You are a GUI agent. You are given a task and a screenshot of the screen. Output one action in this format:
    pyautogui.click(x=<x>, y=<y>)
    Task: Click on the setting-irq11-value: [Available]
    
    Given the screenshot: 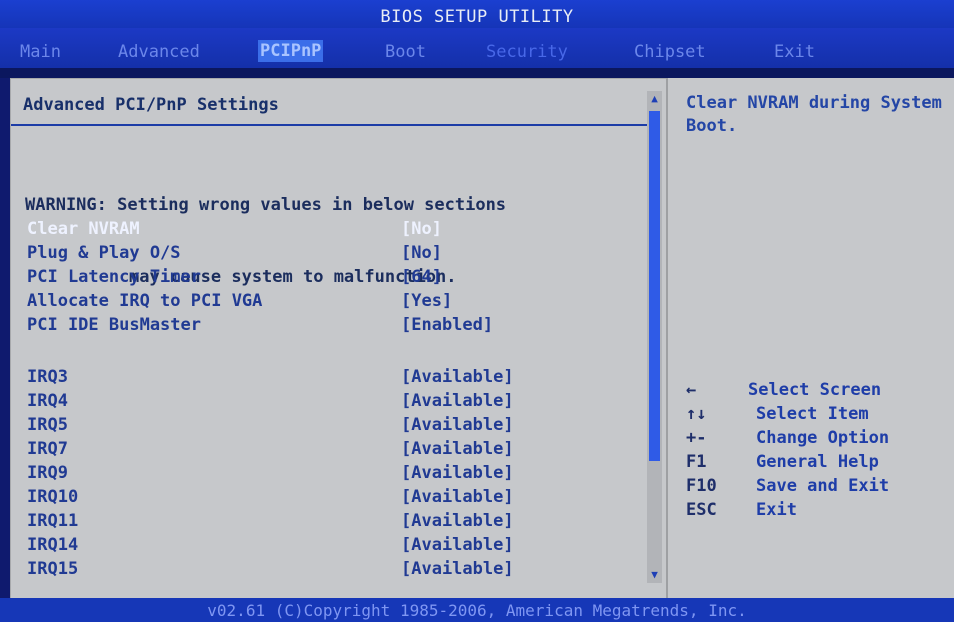 What is the action you would take?
    pyautogui.click(x=457, y=521)
    